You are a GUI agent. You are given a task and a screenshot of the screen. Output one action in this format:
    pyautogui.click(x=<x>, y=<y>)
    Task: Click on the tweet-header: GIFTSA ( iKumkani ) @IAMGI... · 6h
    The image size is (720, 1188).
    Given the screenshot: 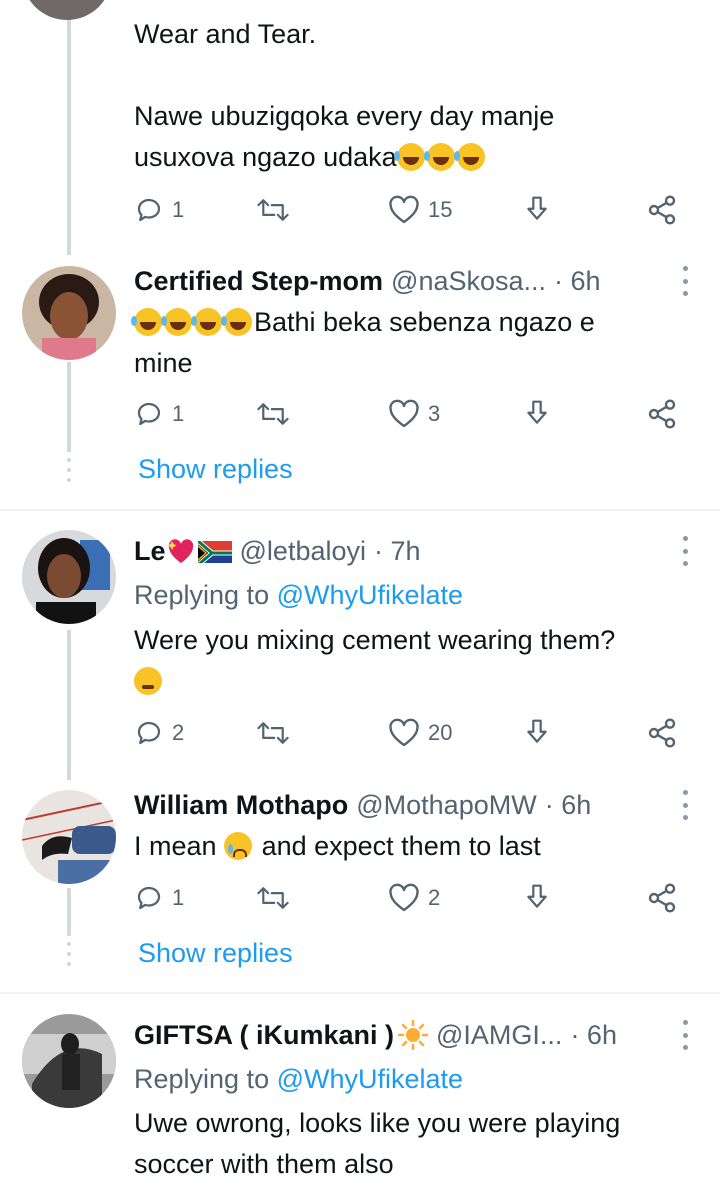 What is the action you would take?
    pyautogui.click(x=375, y=1035)
    